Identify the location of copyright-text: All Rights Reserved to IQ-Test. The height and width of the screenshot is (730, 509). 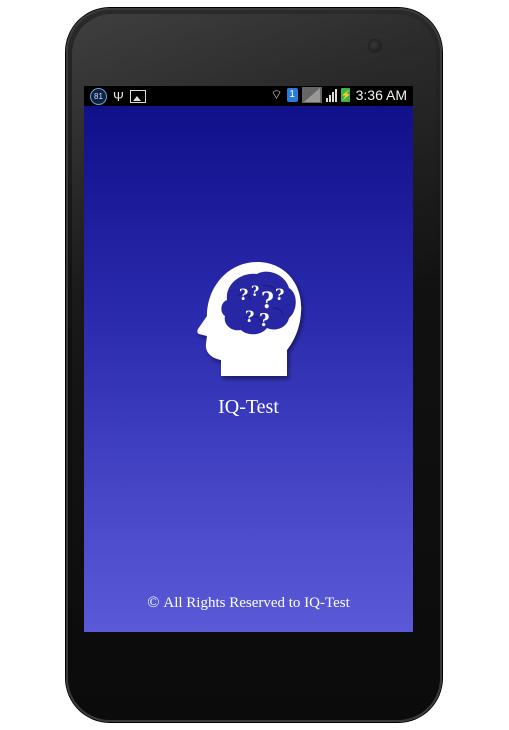
(256, 603).